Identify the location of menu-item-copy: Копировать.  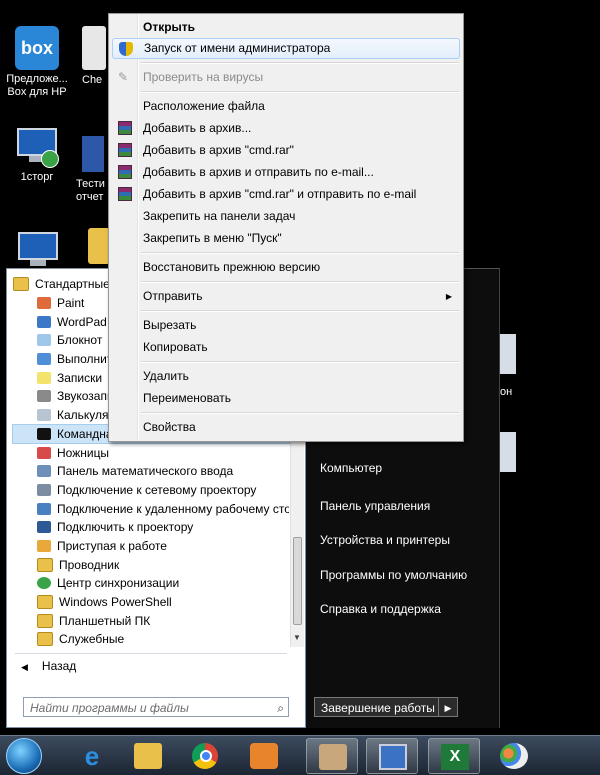
(286, 347).